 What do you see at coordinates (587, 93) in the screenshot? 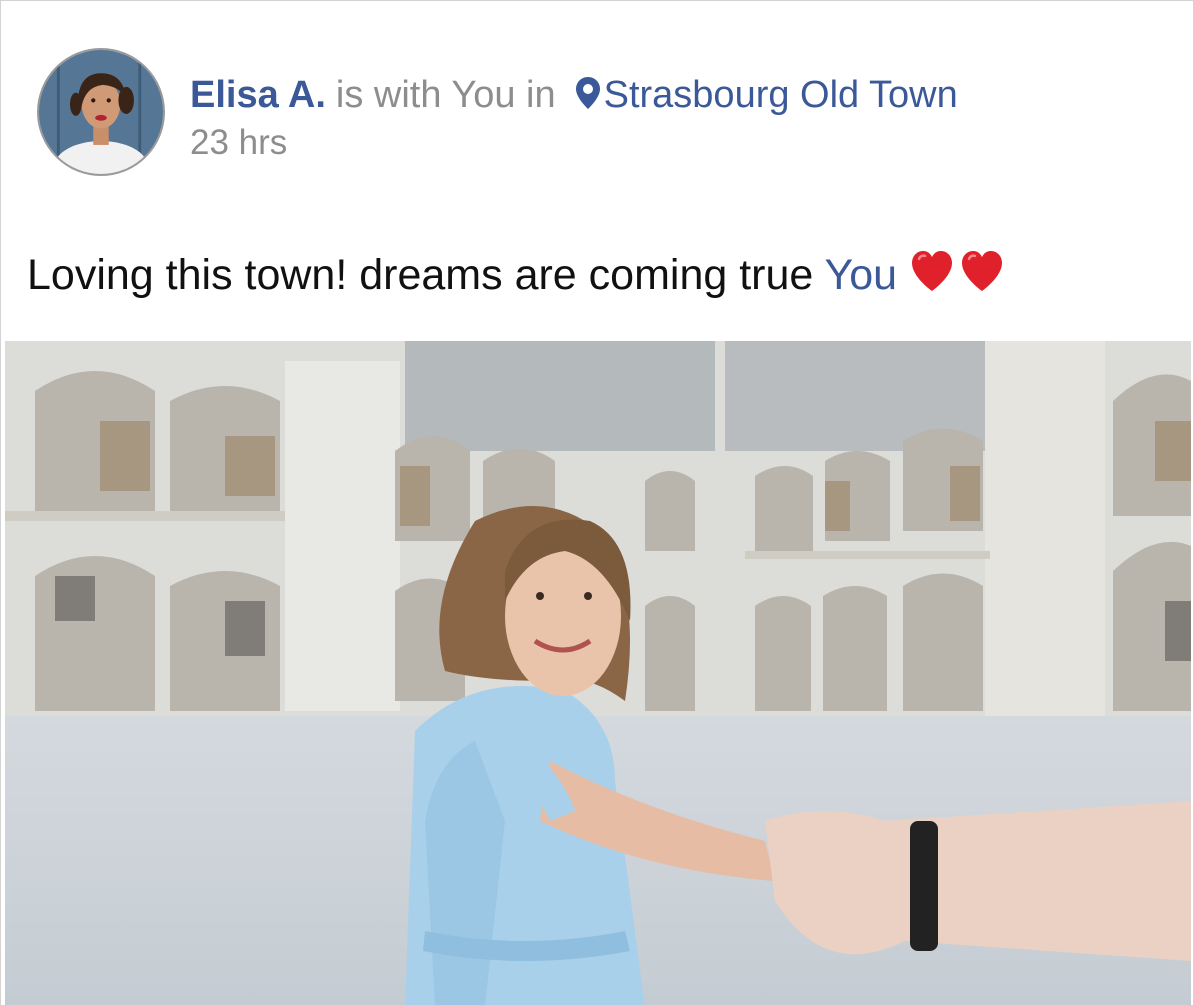
I see `location-pin-icon` at bounding box center [587, 93].